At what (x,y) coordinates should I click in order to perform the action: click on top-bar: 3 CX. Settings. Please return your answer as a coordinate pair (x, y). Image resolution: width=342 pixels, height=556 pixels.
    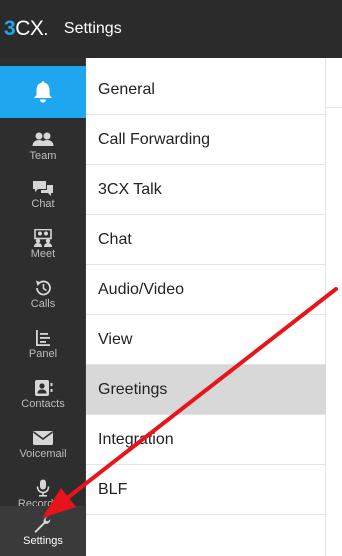
    Looking at the image, I should click on (171, 29).